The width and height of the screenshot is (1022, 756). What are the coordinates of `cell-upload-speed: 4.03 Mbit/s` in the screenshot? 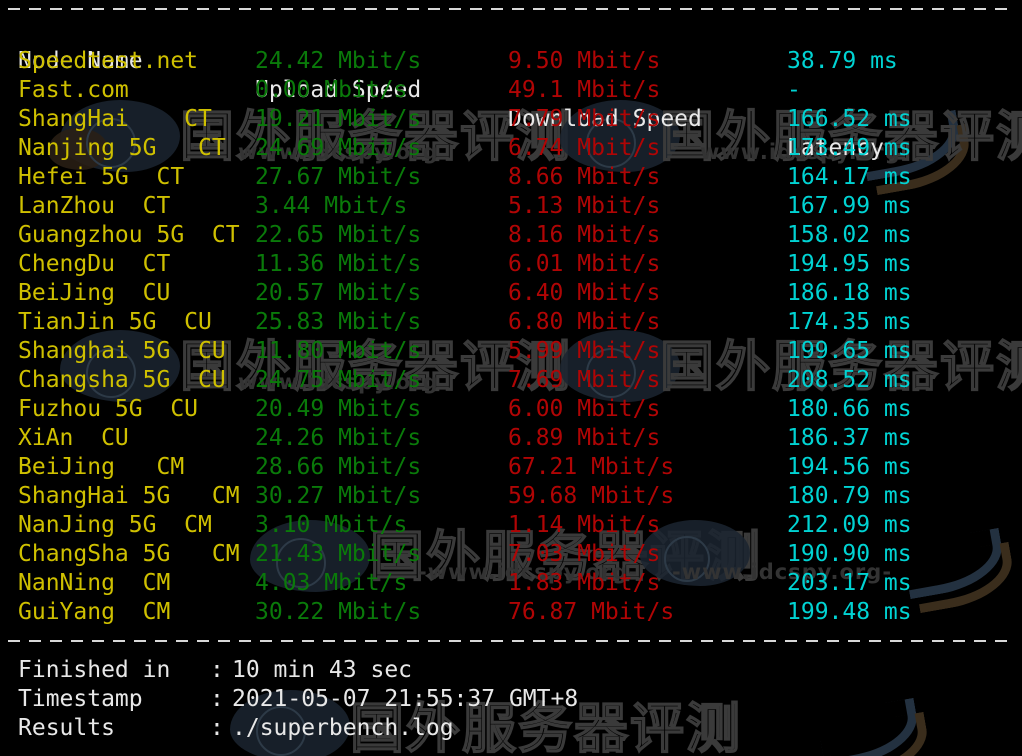 It's located at (331, 583).